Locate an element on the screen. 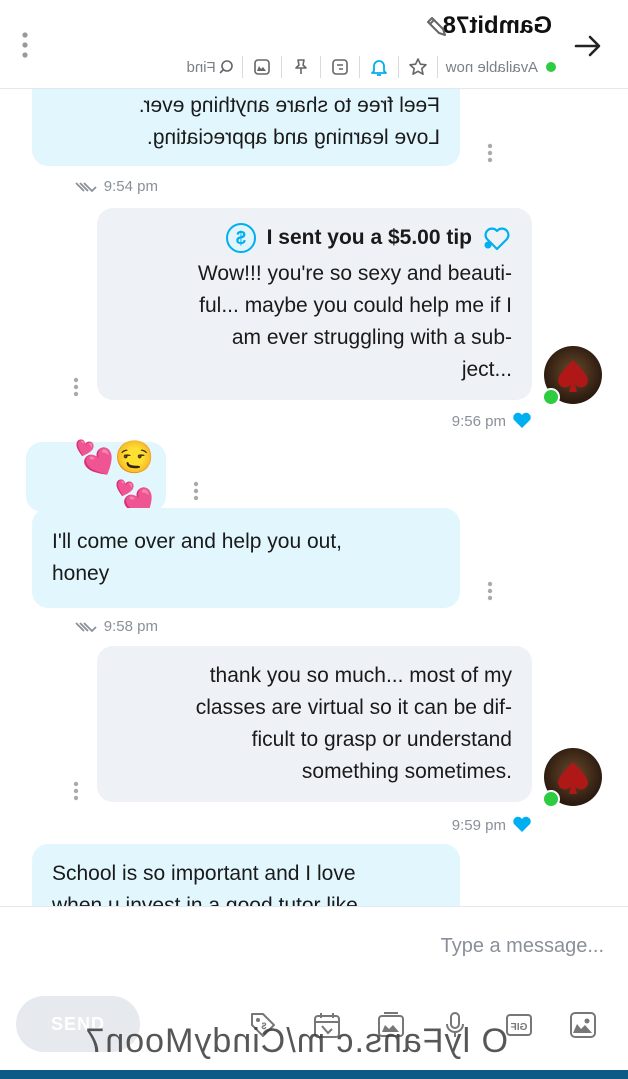 This screenshot has width=628, height=1079. message-time: 9:54 pm is located at coordinates (113, 186).